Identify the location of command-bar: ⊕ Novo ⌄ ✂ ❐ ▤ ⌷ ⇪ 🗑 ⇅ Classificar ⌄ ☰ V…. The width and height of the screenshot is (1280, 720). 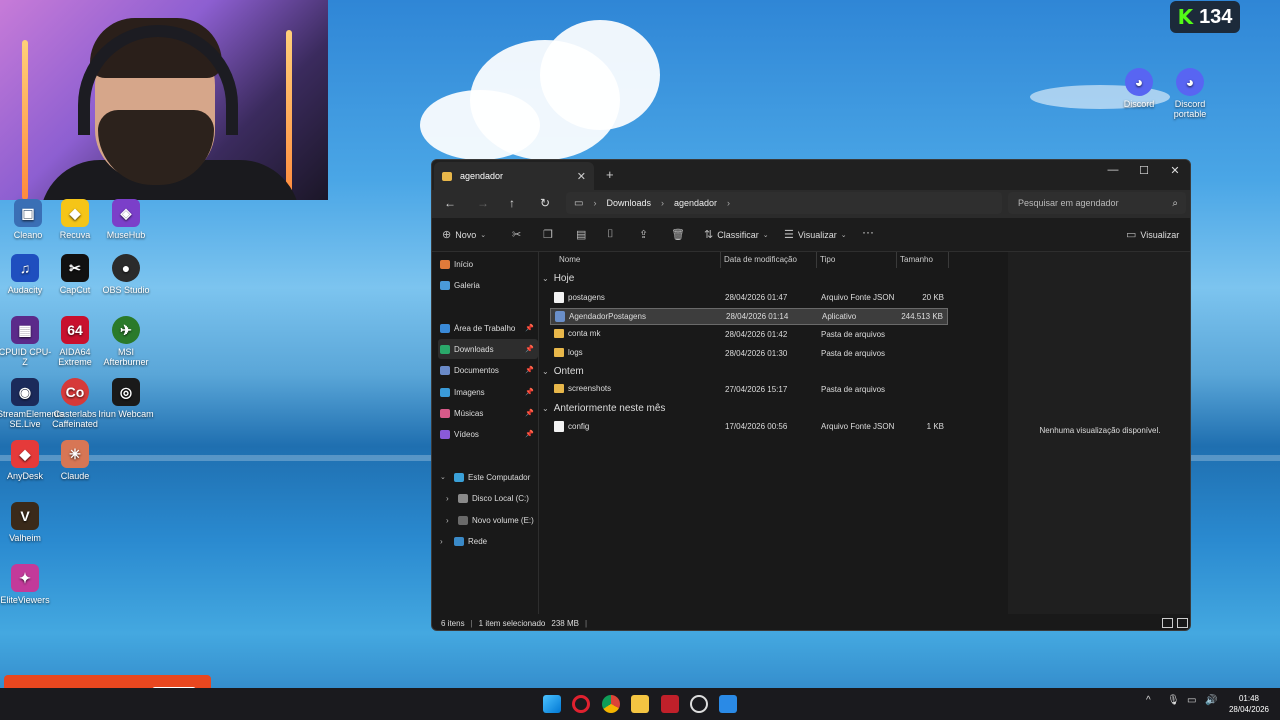
(811, 235).